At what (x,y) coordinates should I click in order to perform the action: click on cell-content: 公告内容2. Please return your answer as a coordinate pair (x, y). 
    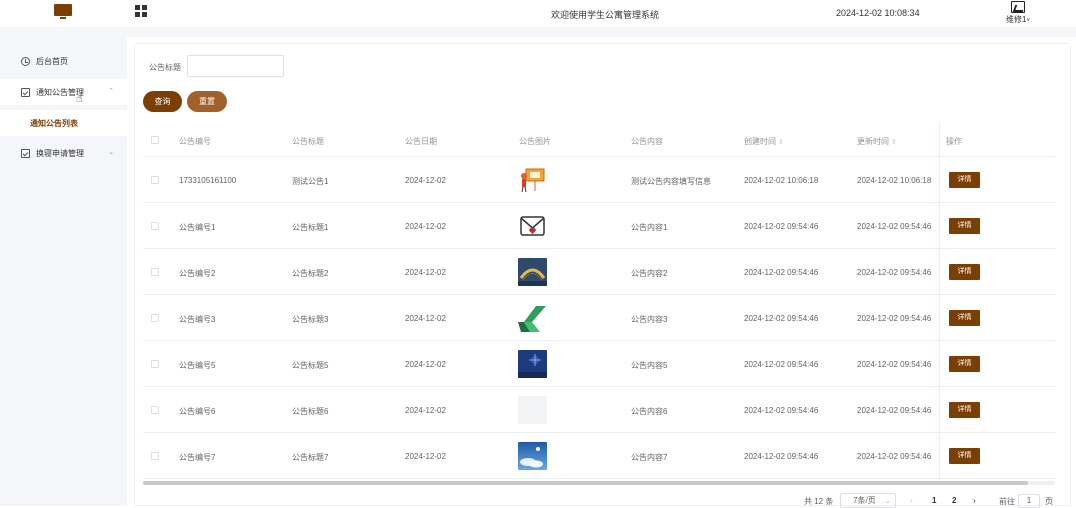
    Looking at the image, I should click on (649, 273).